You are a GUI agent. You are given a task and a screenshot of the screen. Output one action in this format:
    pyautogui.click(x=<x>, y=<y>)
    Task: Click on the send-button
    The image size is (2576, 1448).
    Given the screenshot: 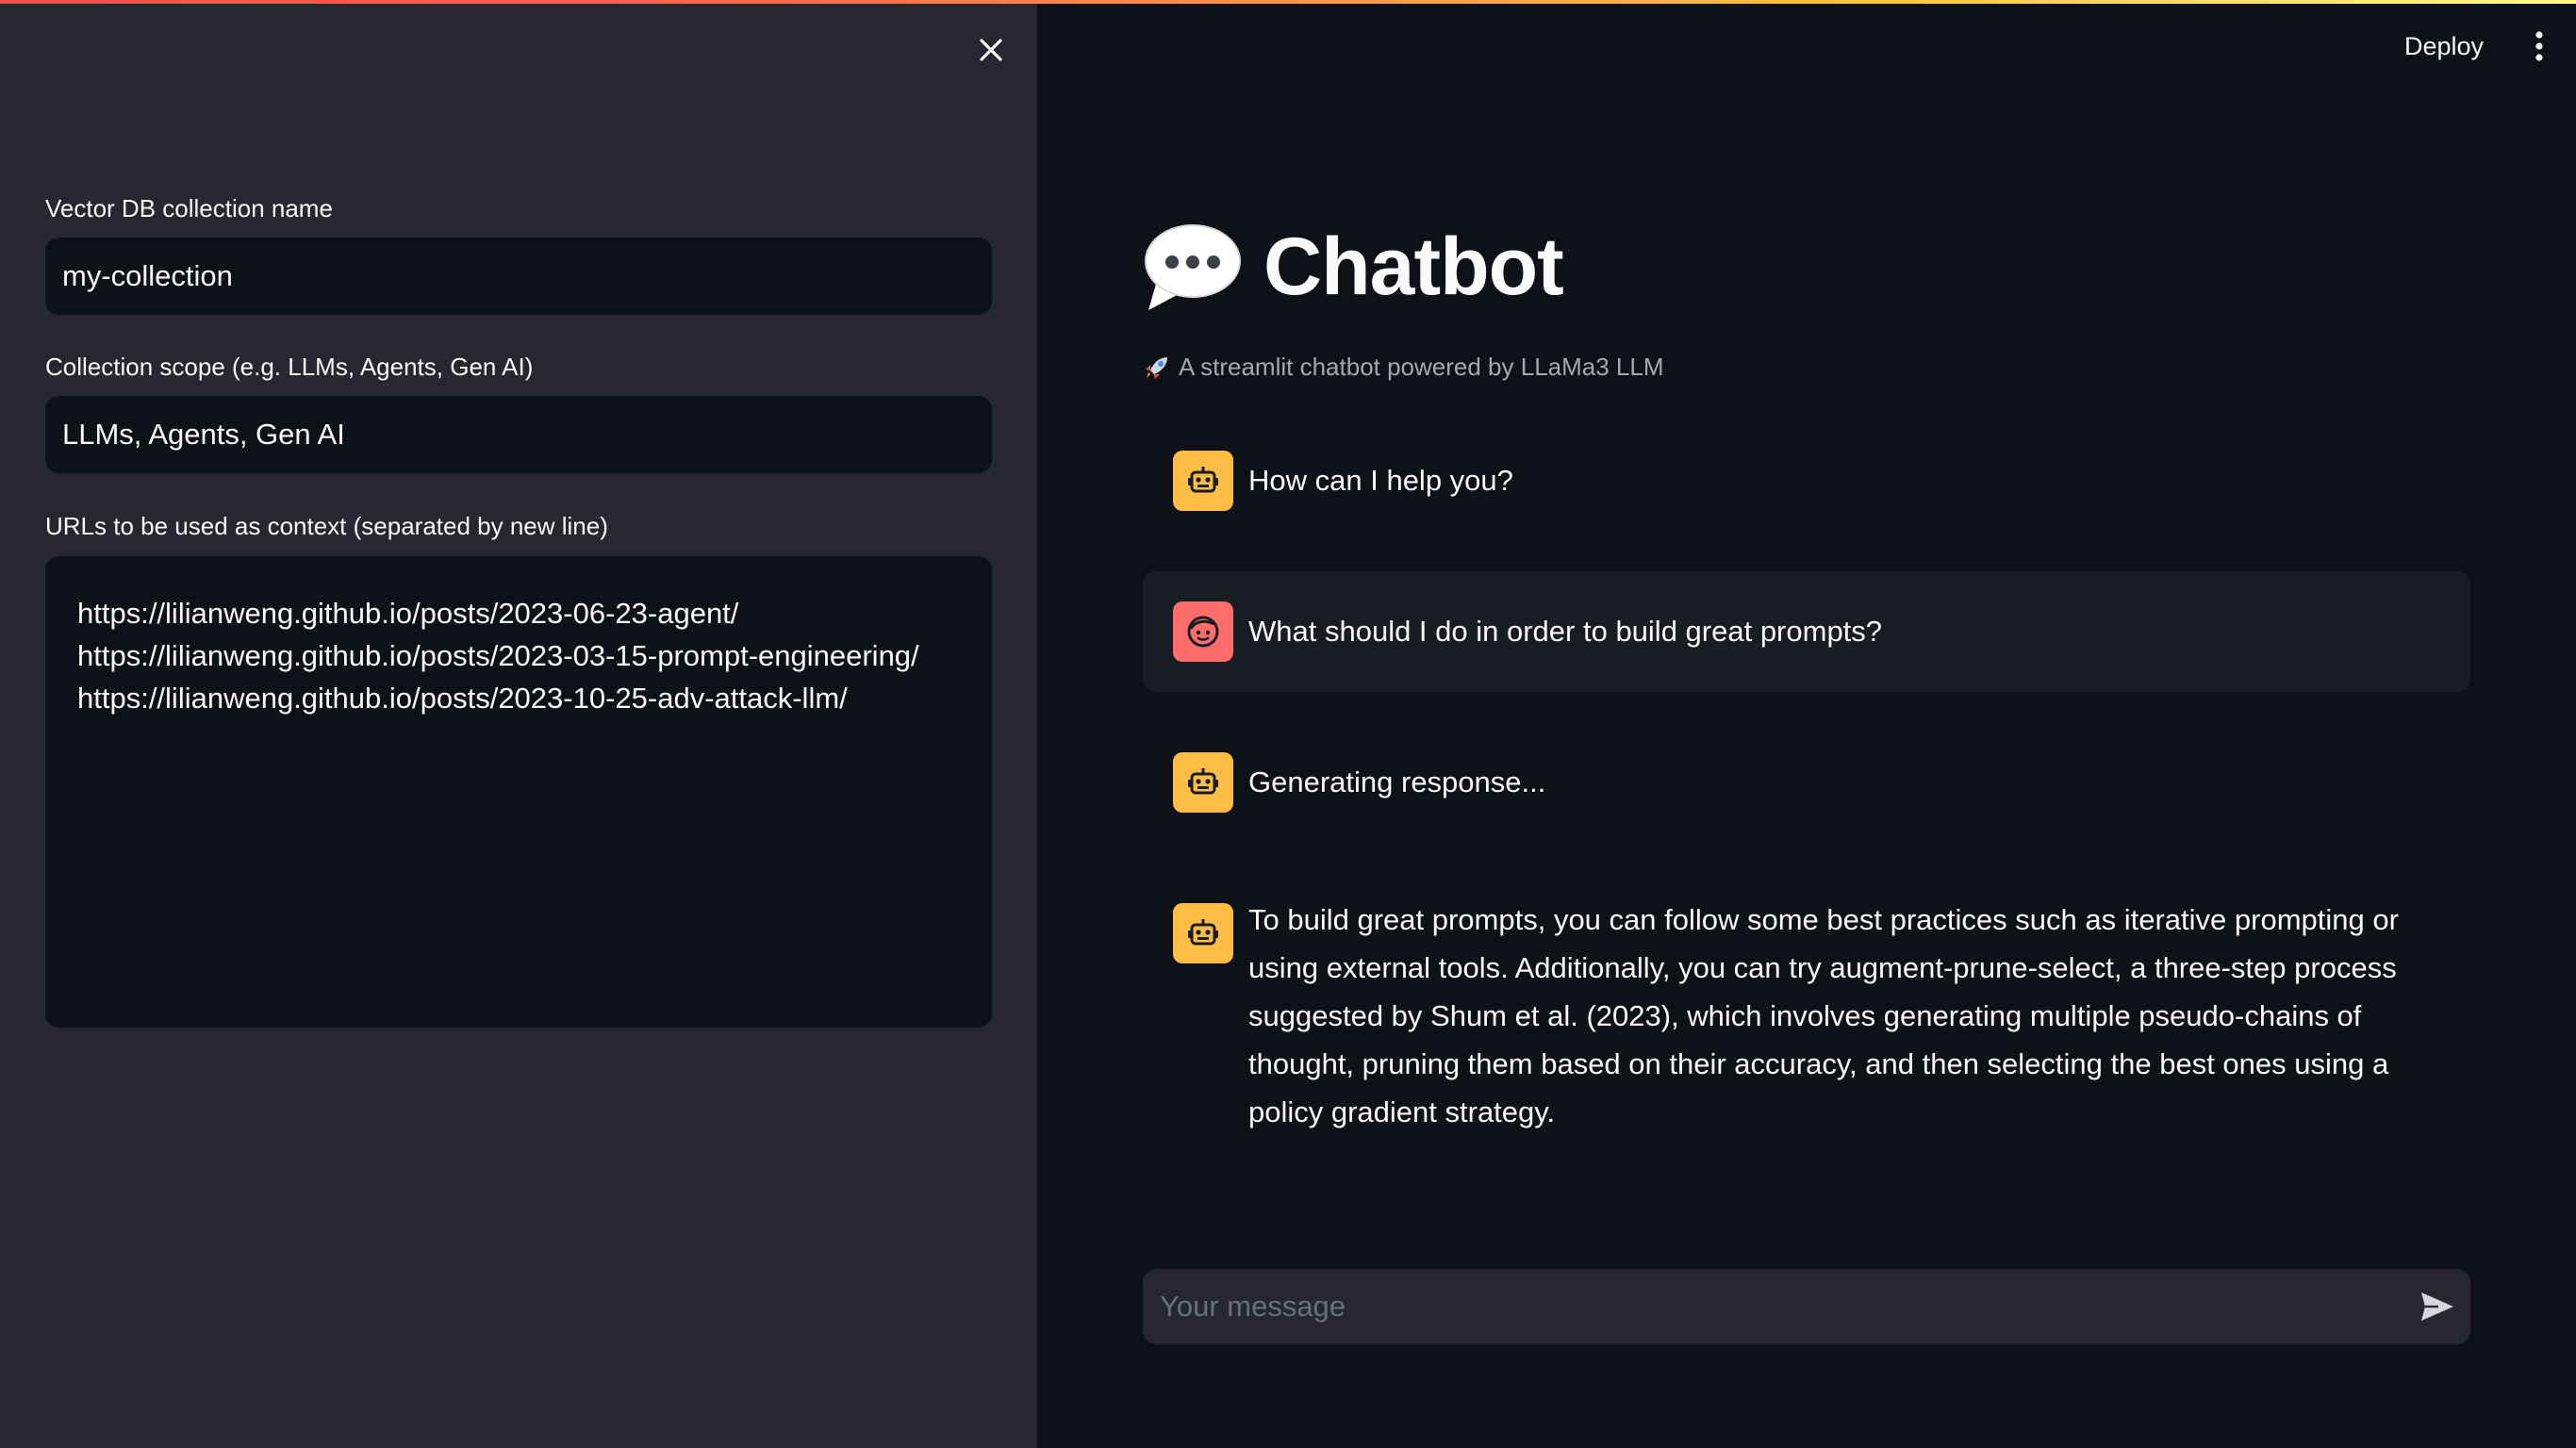 What is the action you would take?
    pyautogui.click(x=2437, y=1306)
    